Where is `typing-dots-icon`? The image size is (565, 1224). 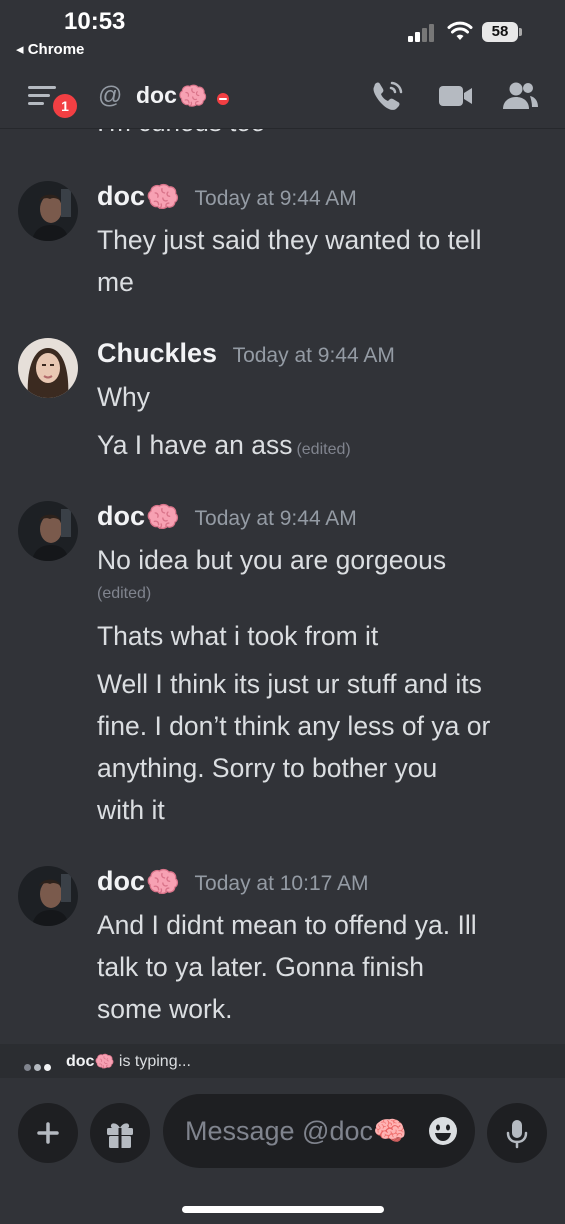 typing-dots-icon is located at coordinates (39, 1067).